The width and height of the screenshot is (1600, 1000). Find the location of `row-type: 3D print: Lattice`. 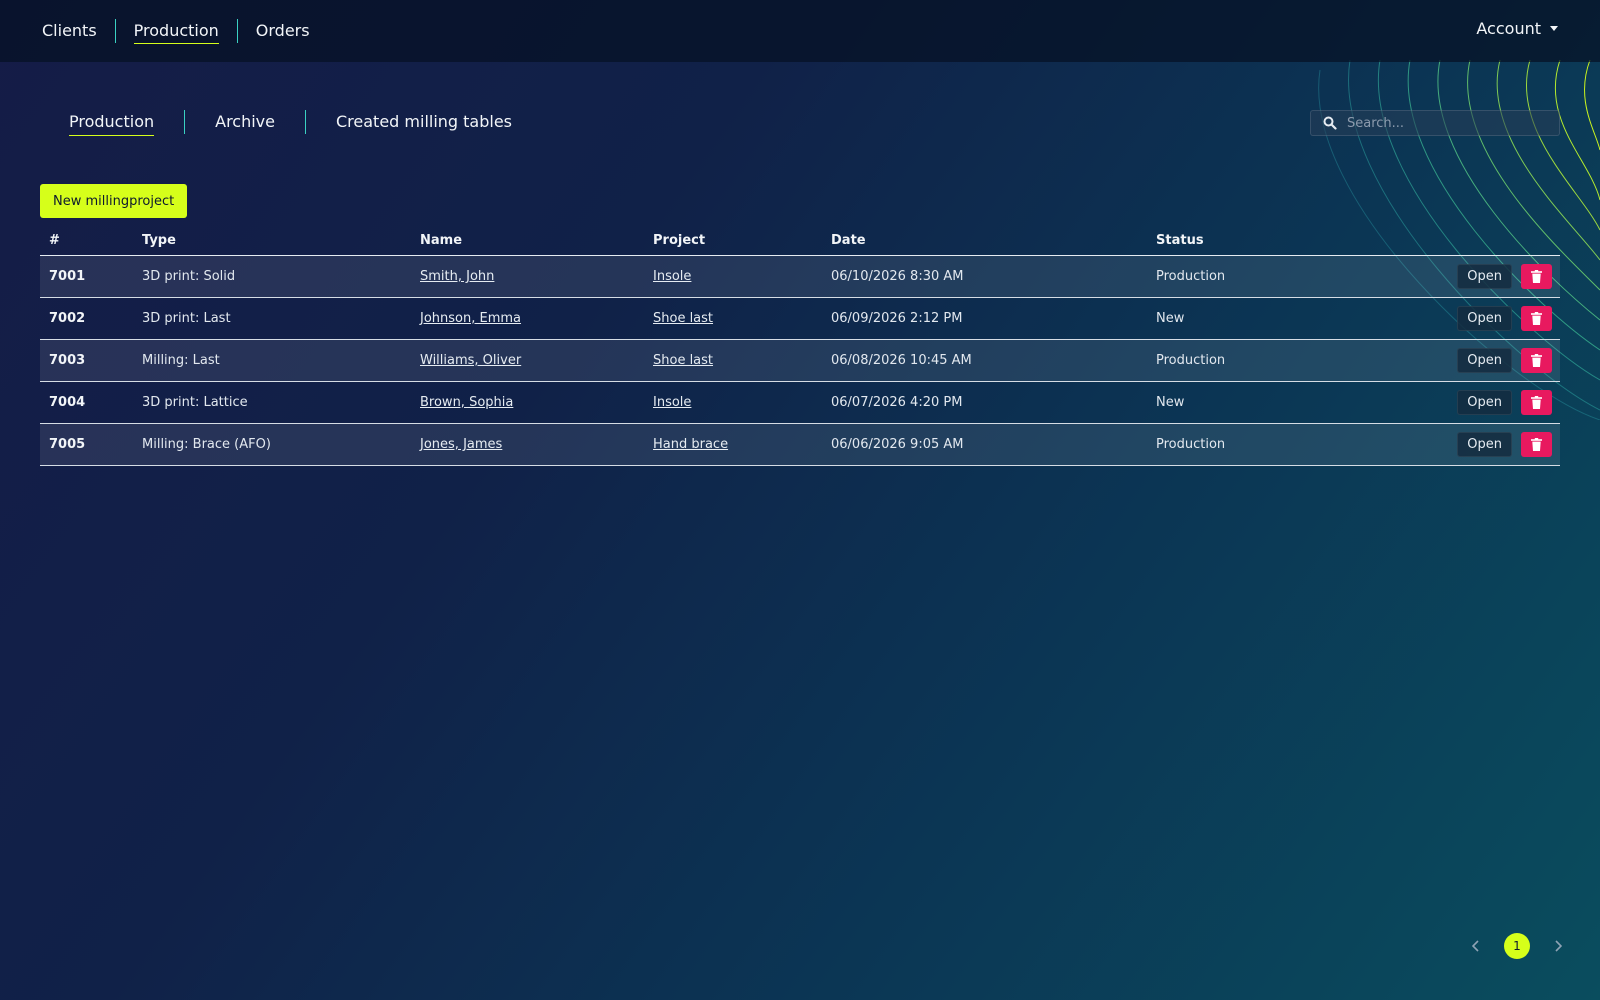

row-type: 3D print: Lattice is located at coordinates (195, 402).